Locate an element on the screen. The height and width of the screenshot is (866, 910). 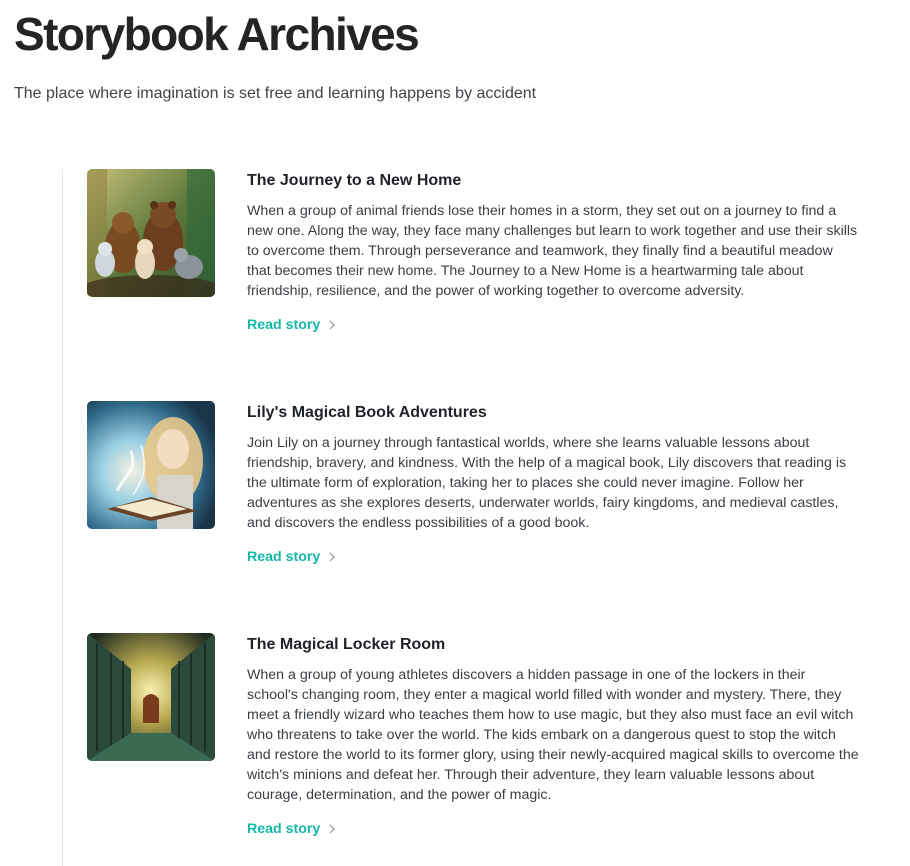
page-title: Storybook Archives is located at coordinates (217, 34).